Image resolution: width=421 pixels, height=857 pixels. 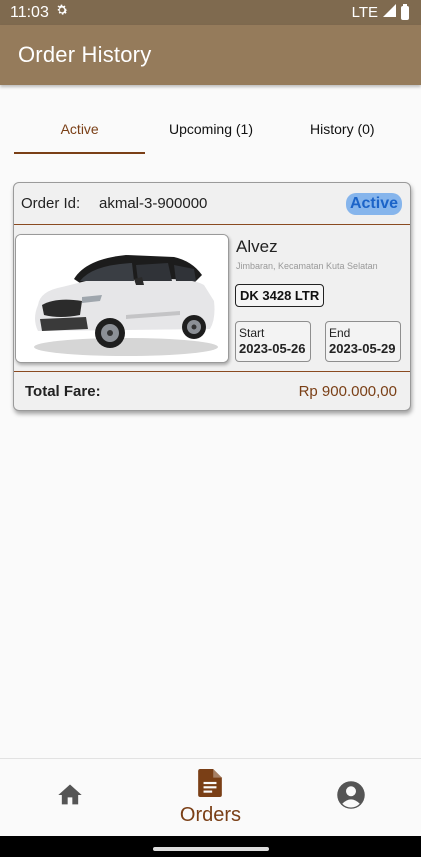 I want to click on tab-upcoming: Upcoming (1), so click(x=210, y=129).